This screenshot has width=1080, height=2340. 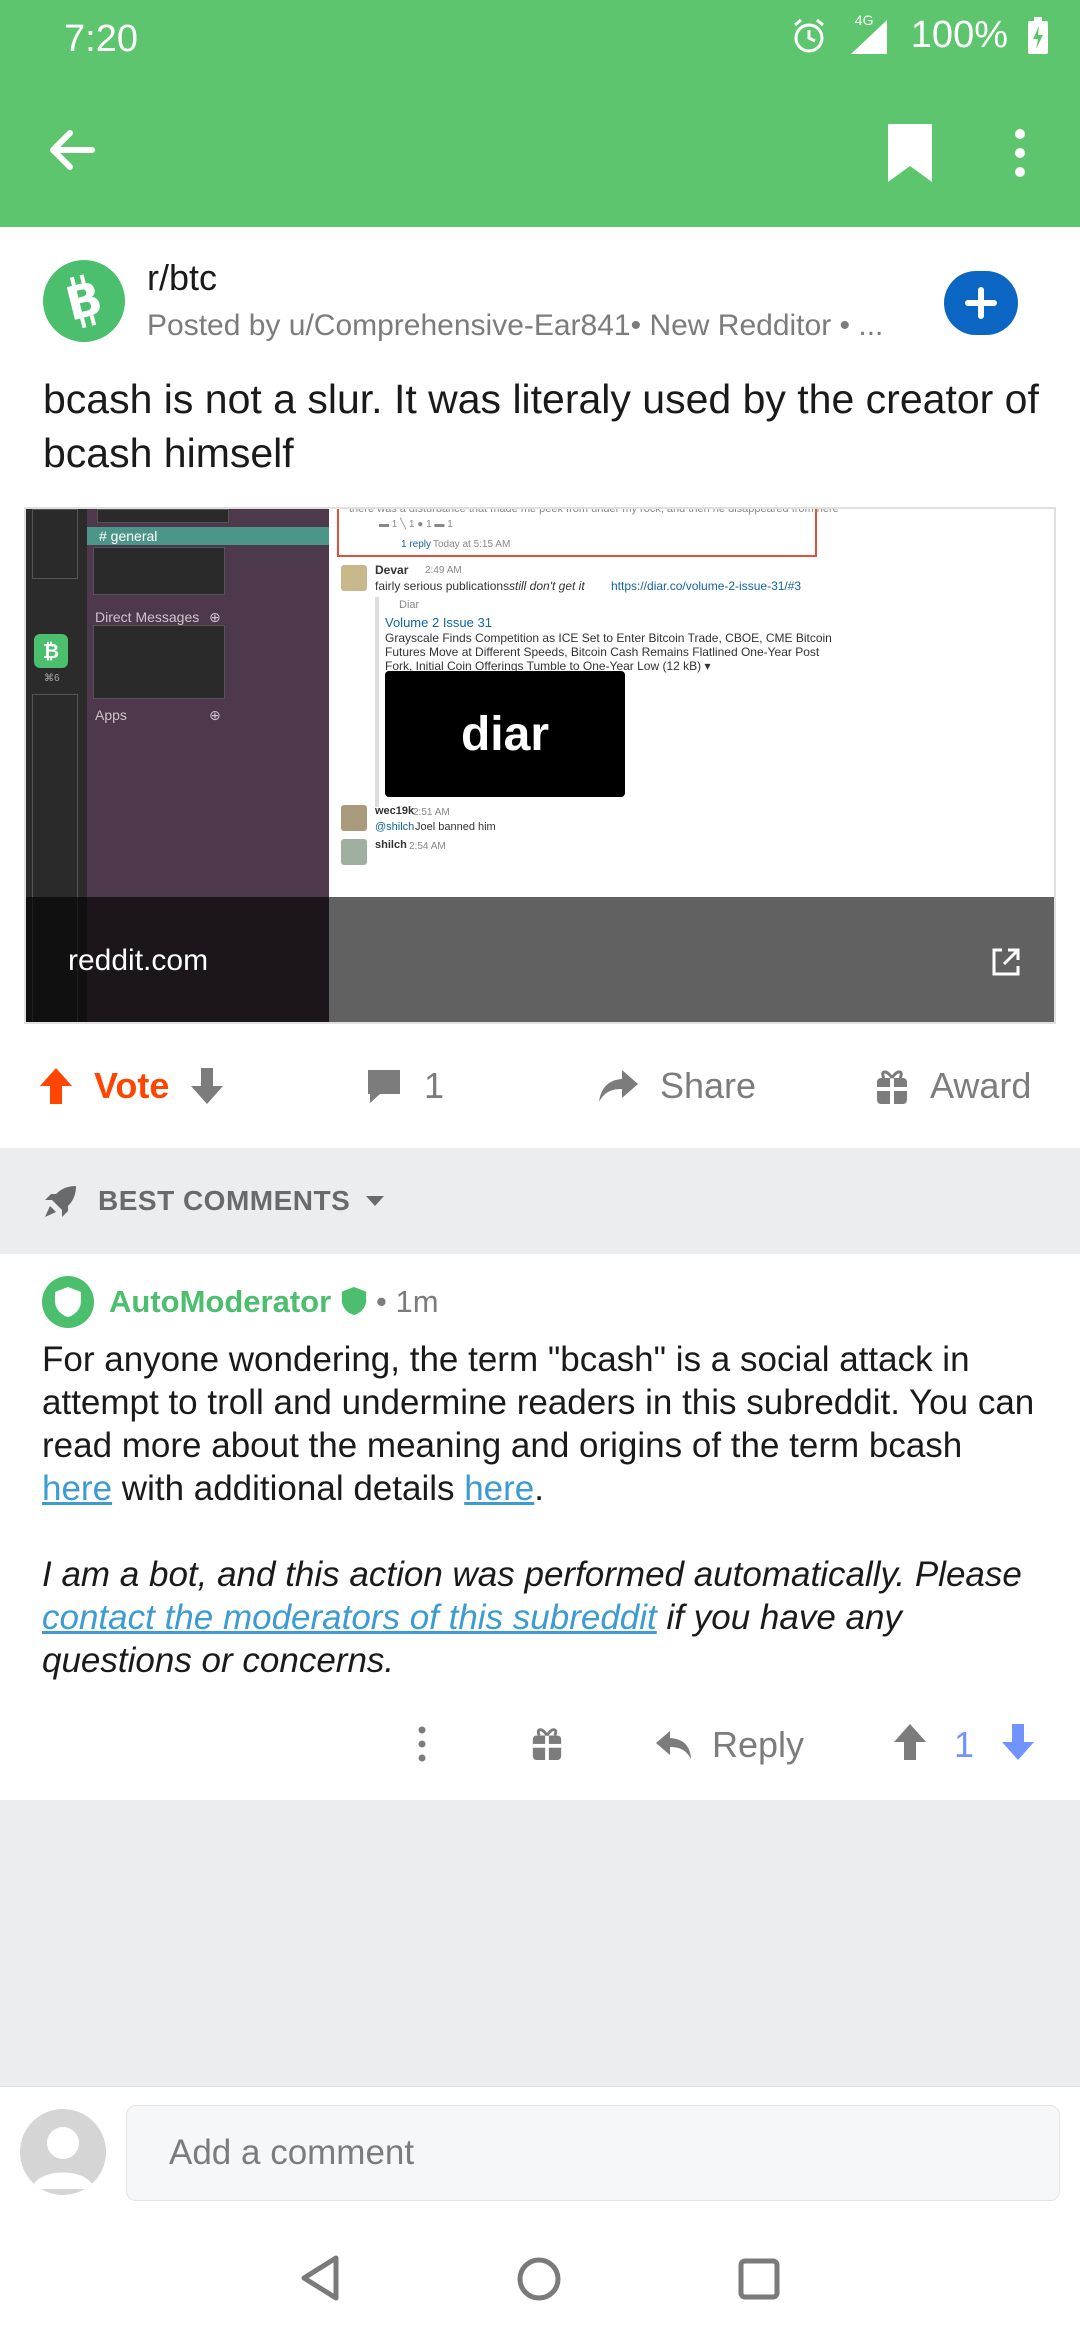 What do you see at coordinates (51, 651) in the screenshot?
I see `workspace-icon: ₿` at bounding box center [51, 651].